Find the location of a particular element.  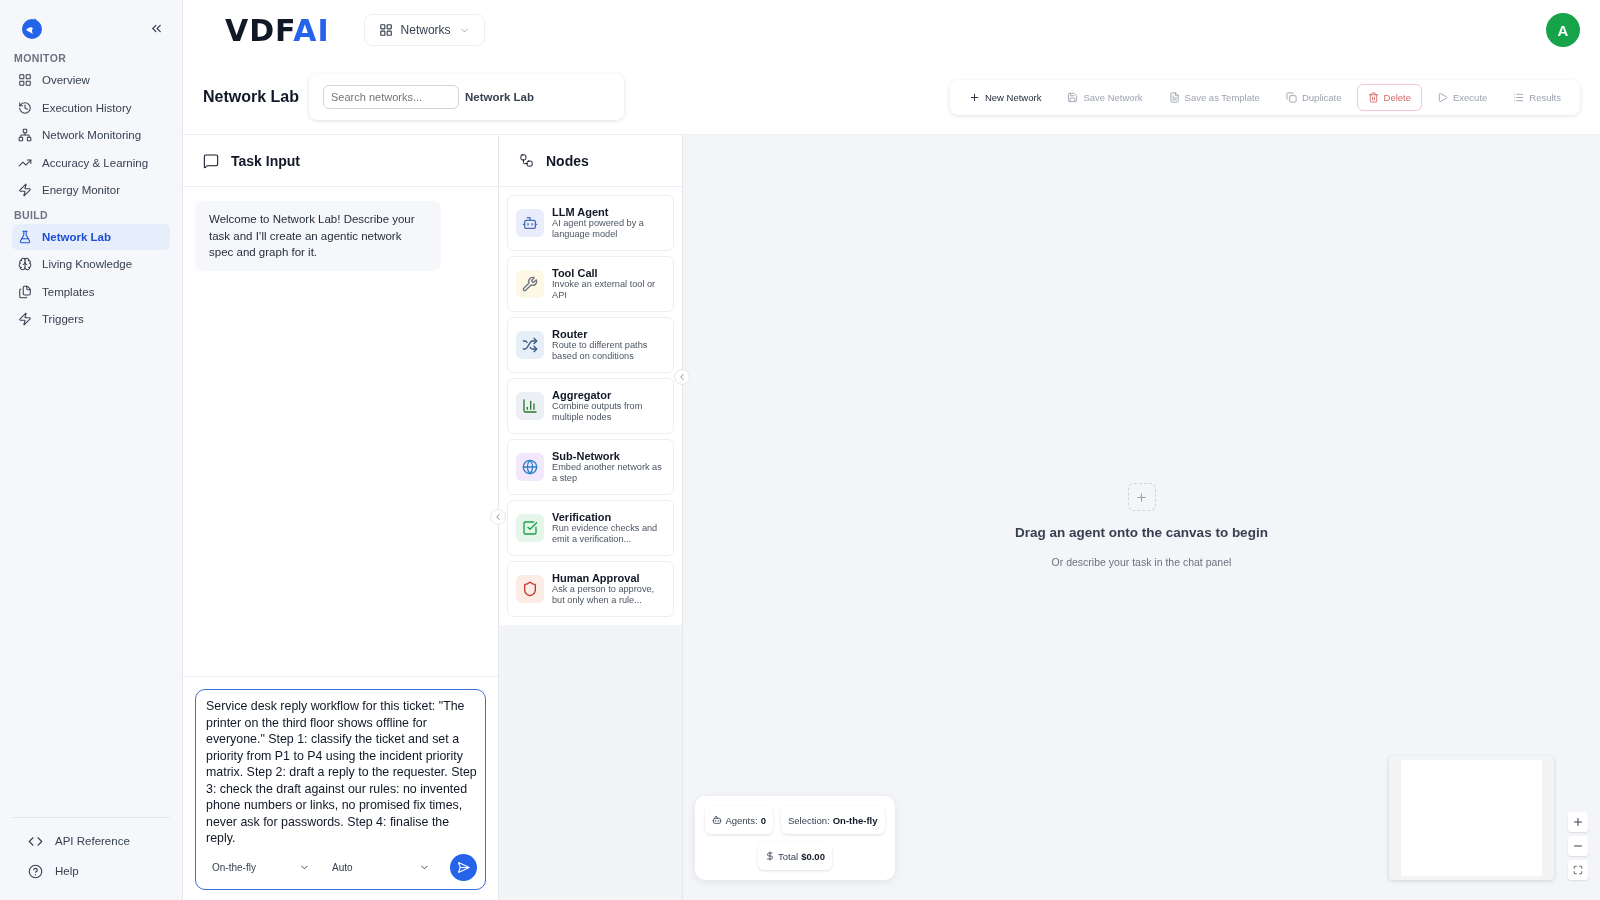

node-description: Route to different paths based on conditions is located at coordinates (600, 351).